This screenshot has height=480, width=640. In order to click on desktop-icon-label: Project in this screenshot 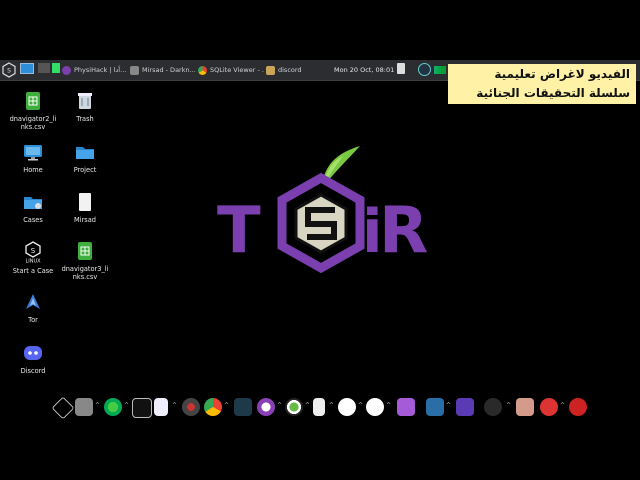, I will do `click(85, 170)`.